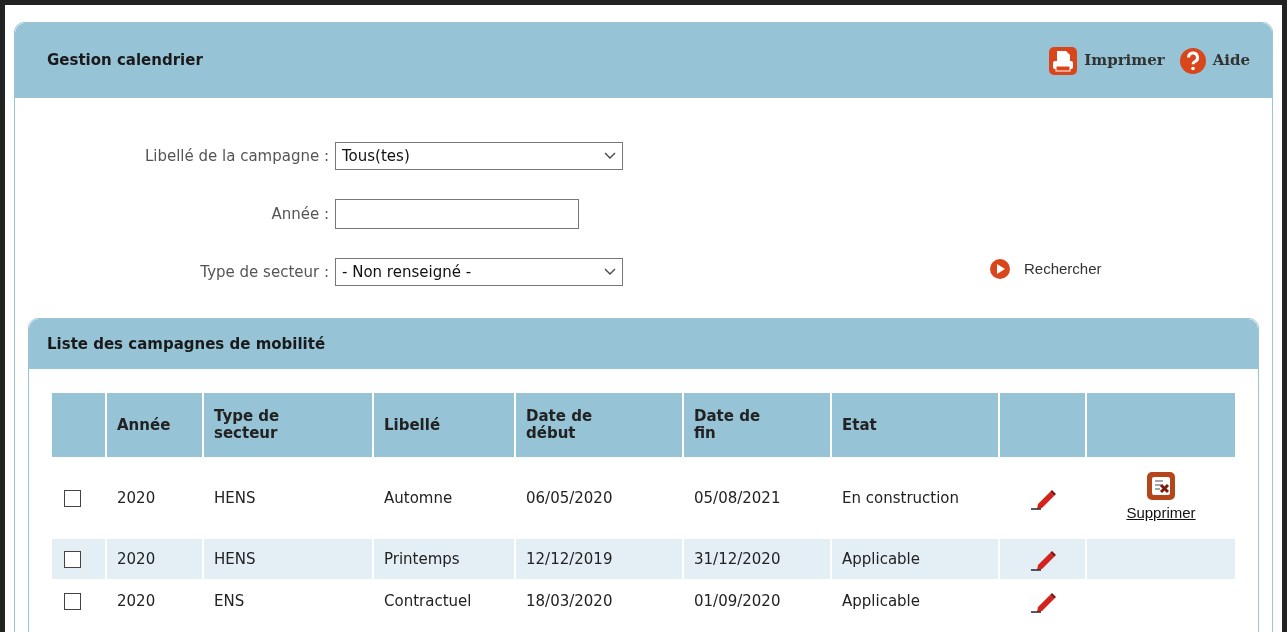 Image resolution: width=1287 pixels, height=632 pixels. Describe the element at coordinates (186, 344) in the screenshot. I see `list-title: Liste des campagnes de mobilité` at that location.